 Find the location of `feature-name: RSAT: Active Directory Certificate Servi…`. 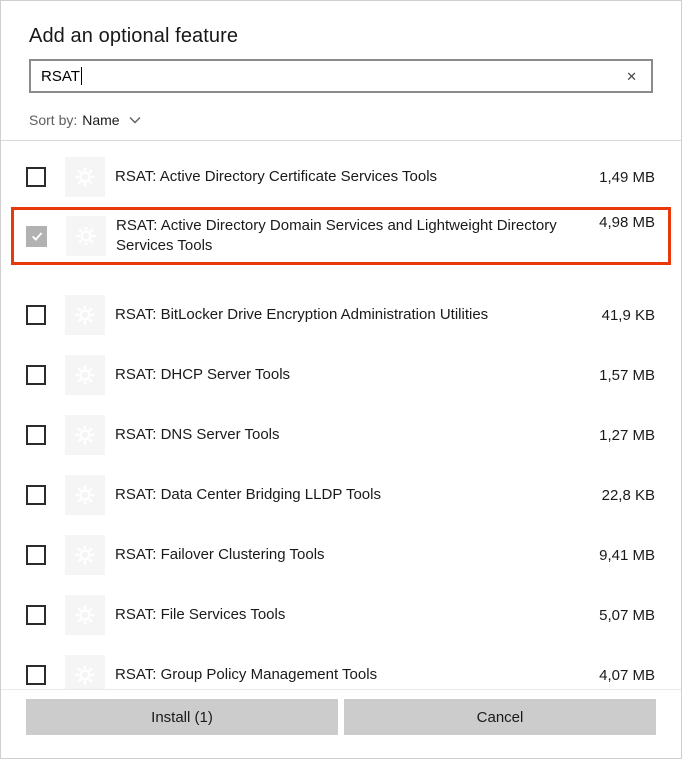

feature-name: RSAT: Active Directory Certificate Servi… is located at coordinates (276, 176).